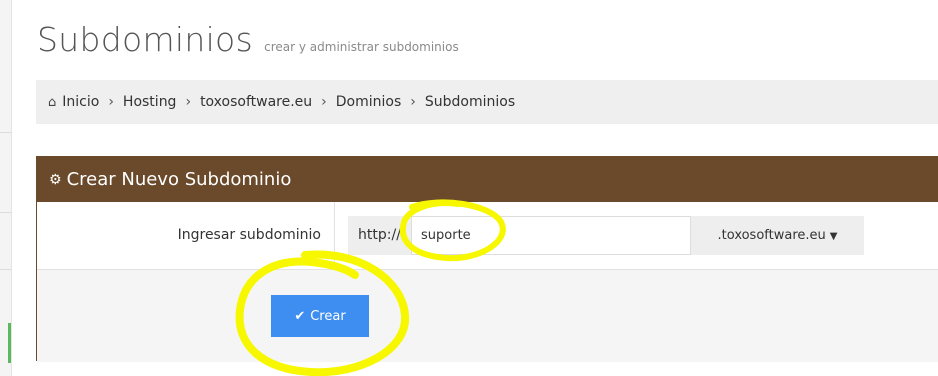 The height and width of the screenshot is (376, 938). Describe the element at coordinates (833, 236) in the screenshot. I see `caret-down-icon: ▼` at that location.